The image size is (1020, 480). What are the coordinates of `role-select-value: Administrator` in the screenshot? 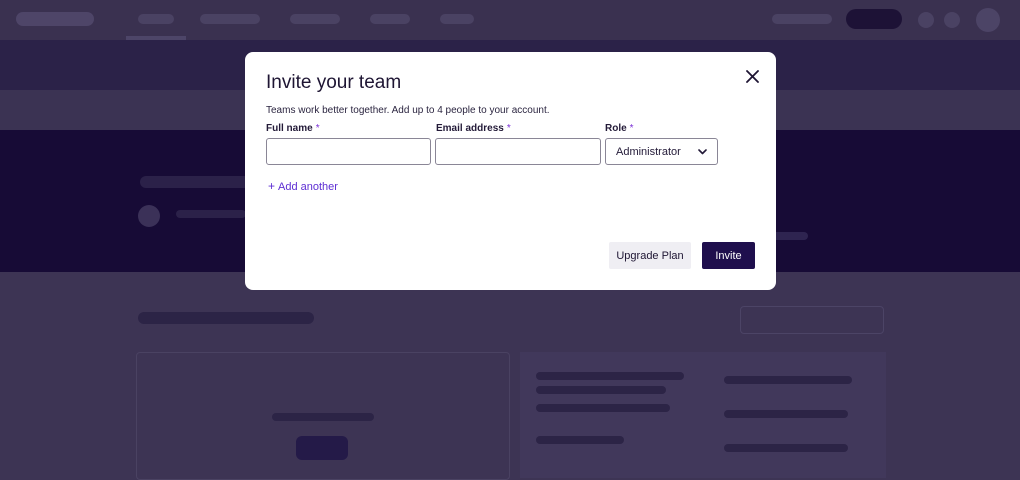 It's located at (648, 151).